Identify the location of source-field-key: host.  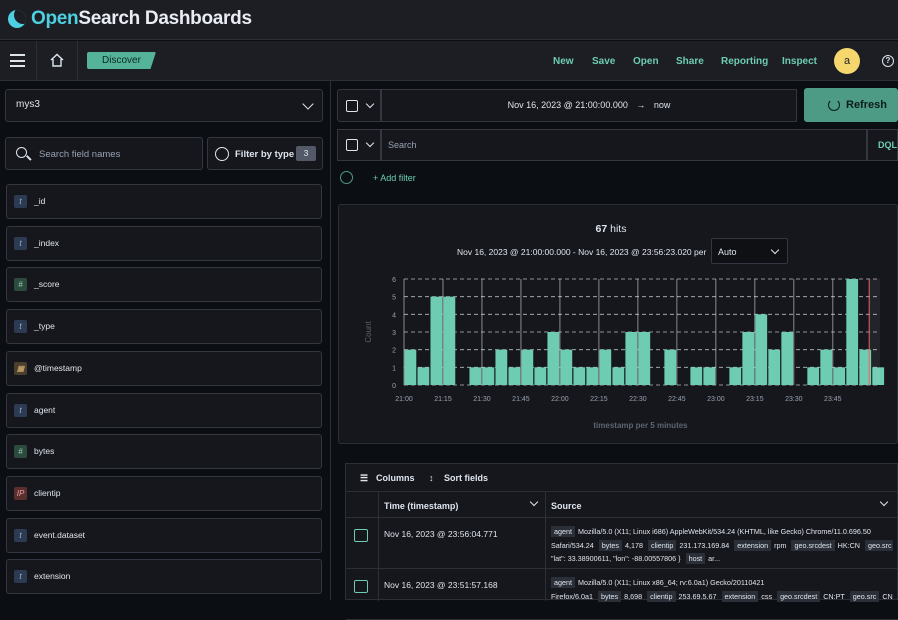
(695, 559).